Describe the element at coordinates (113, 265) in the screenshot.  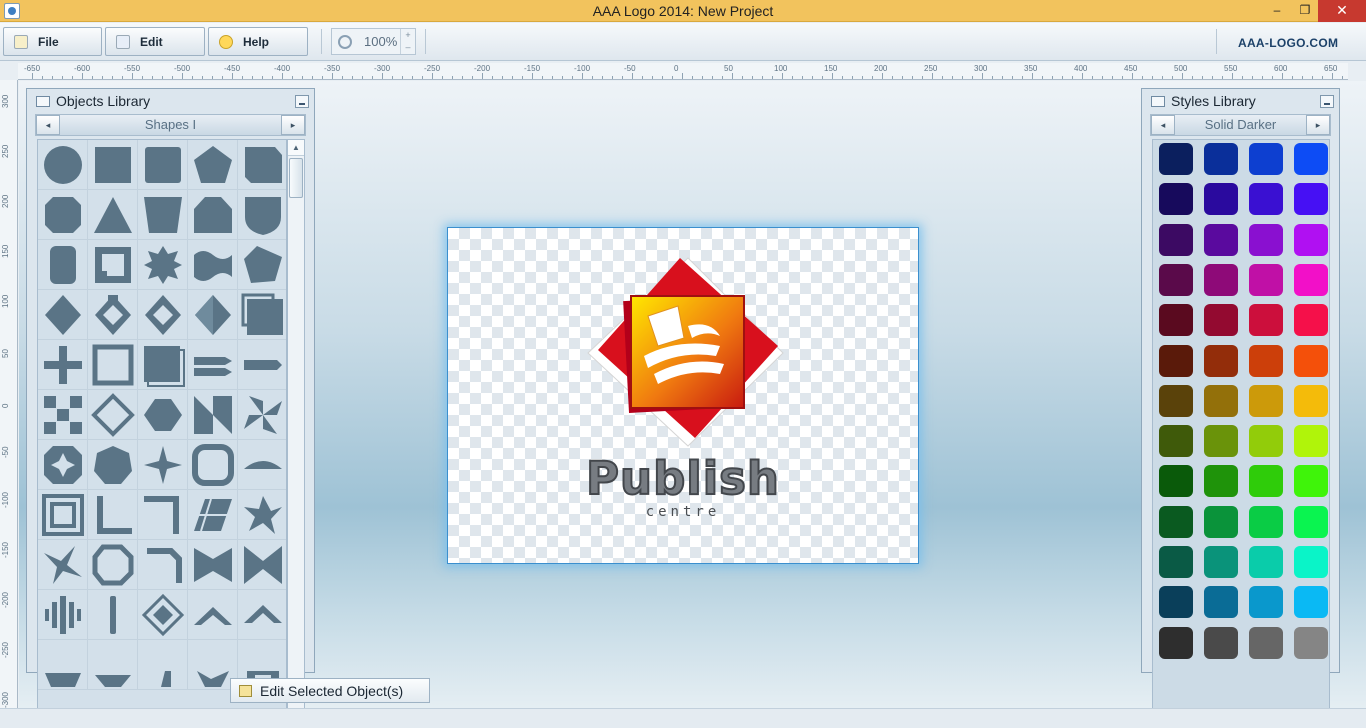
I see `shape-square-frame` at that location.